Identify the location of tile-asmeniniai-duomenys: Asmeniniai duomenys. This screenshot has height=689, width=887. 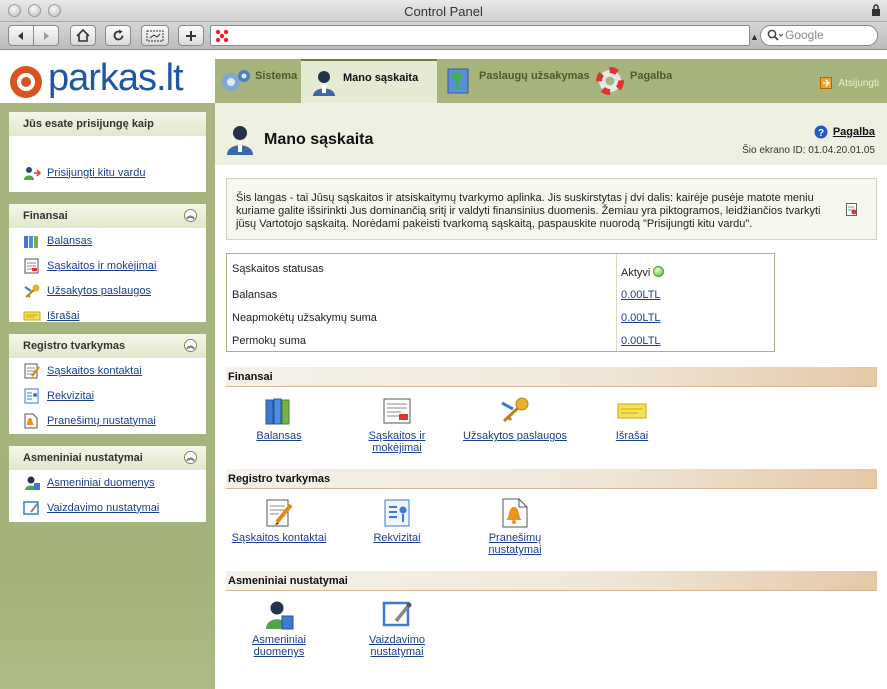
(279, 628).